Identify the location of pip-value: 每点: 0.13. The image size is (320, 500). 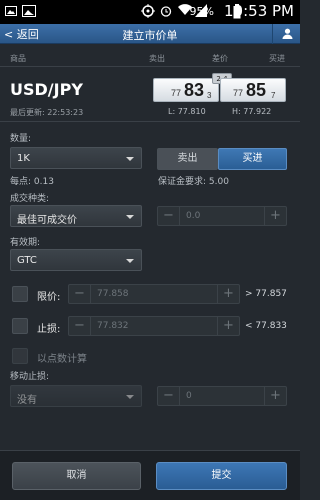
(32, 182).